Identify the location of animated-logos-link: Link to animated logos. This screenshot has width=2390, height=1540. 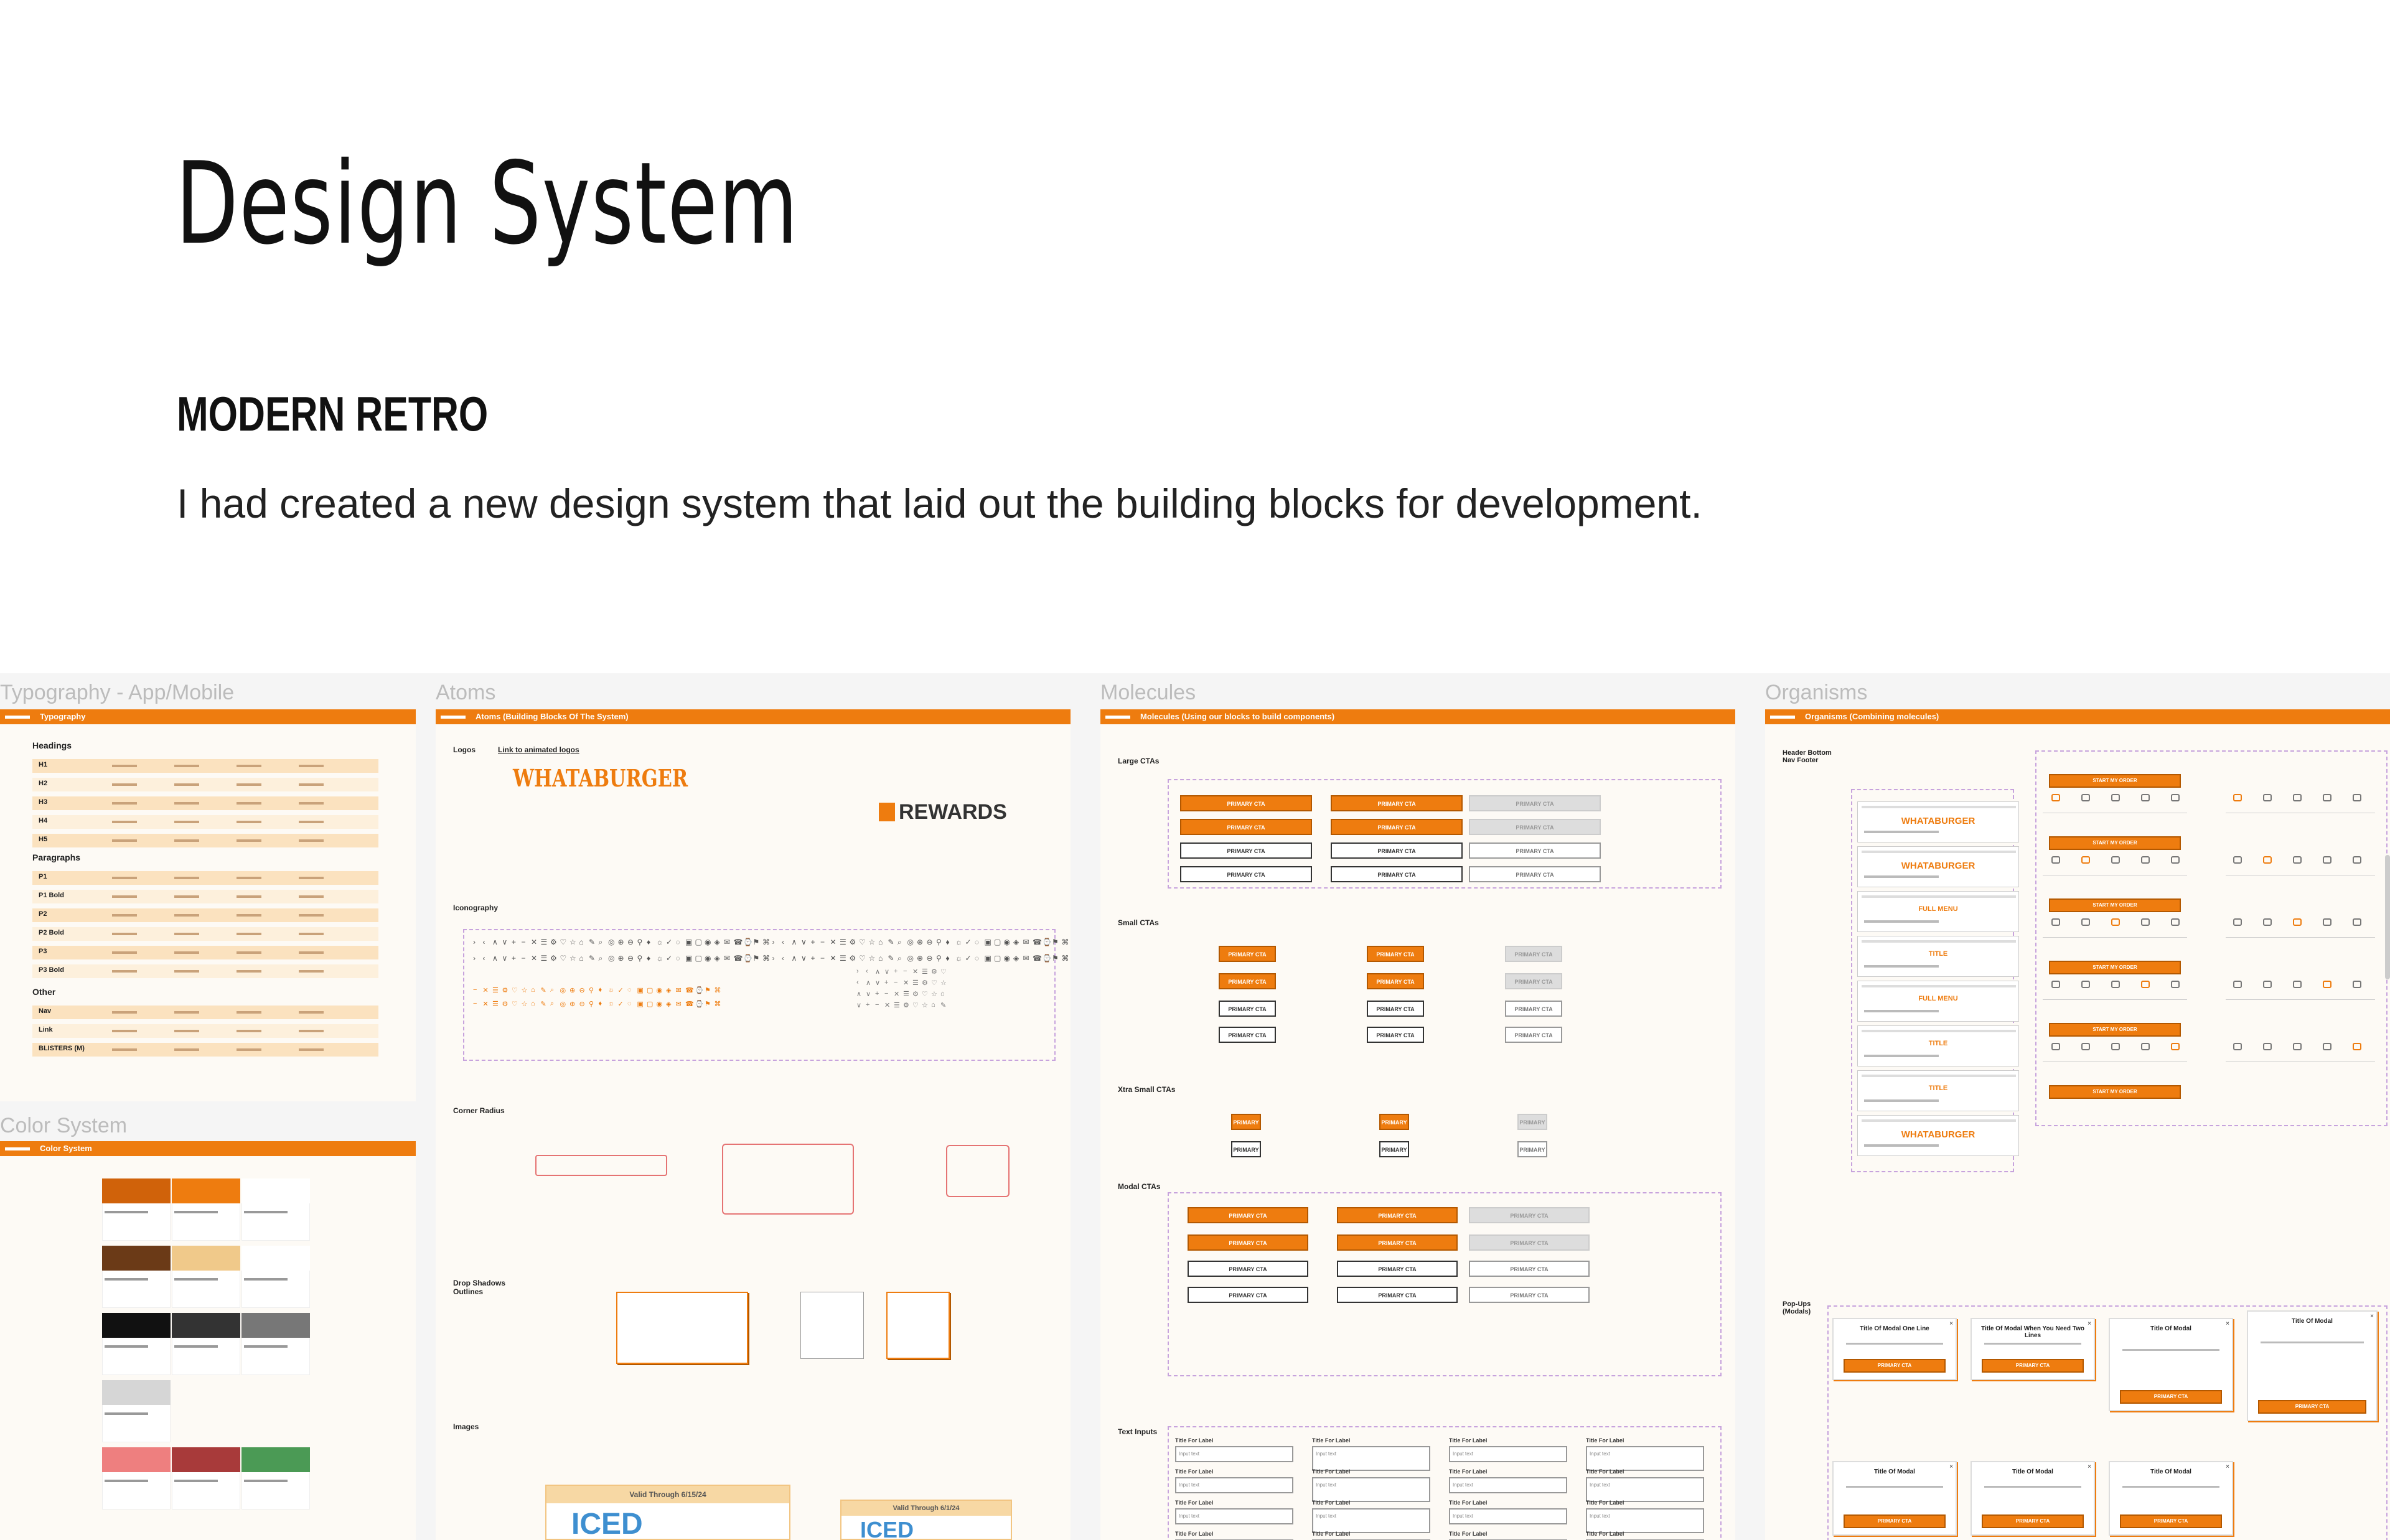
(538, 750).